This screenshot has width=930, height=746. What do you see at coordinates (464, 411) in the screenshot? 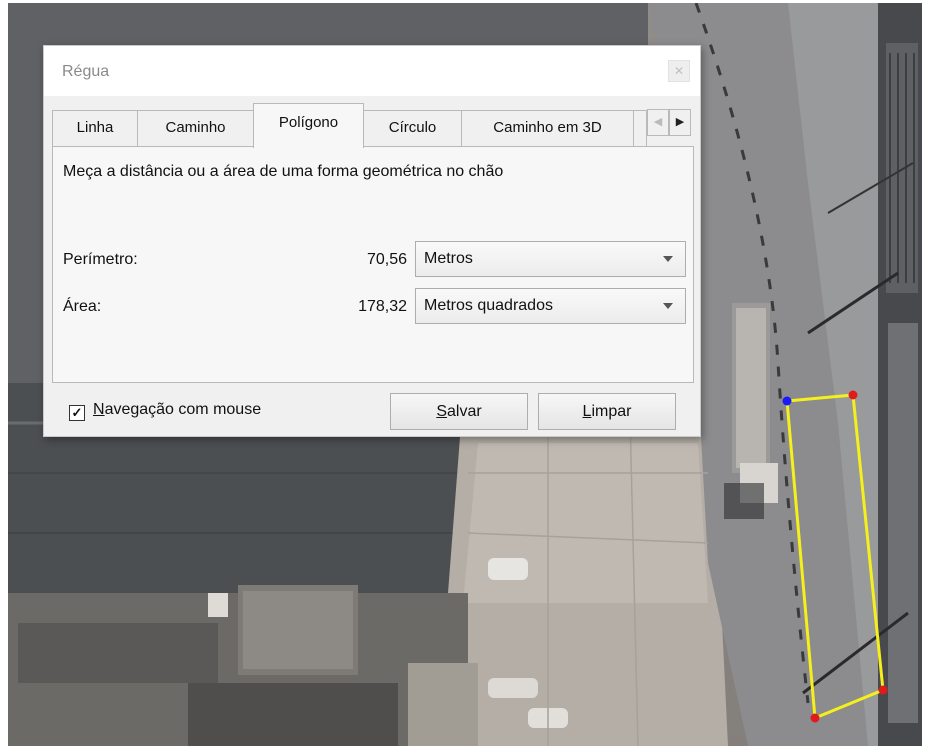
I see `save-label: alvar` at bounding box center [464, 411].